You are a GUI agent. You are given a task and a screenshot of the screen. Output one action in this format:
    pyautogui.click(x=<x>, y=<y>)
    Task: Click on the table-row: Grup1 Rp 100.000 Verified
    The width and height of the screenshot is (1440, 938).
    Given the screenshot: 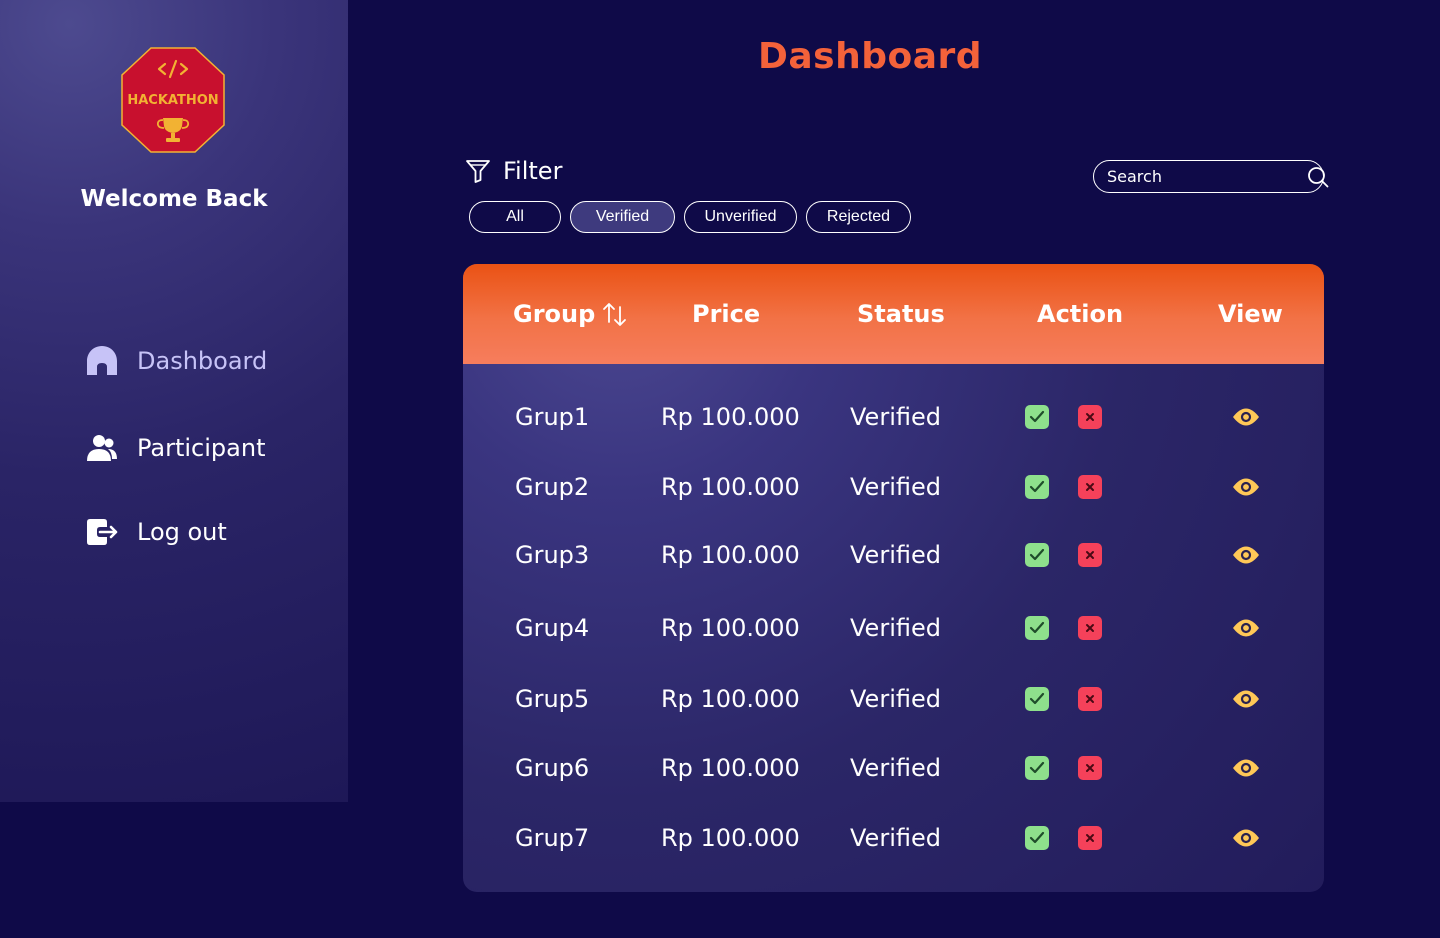 What is the action you would take?
    pyautogui.click(x=893, y=417)
    